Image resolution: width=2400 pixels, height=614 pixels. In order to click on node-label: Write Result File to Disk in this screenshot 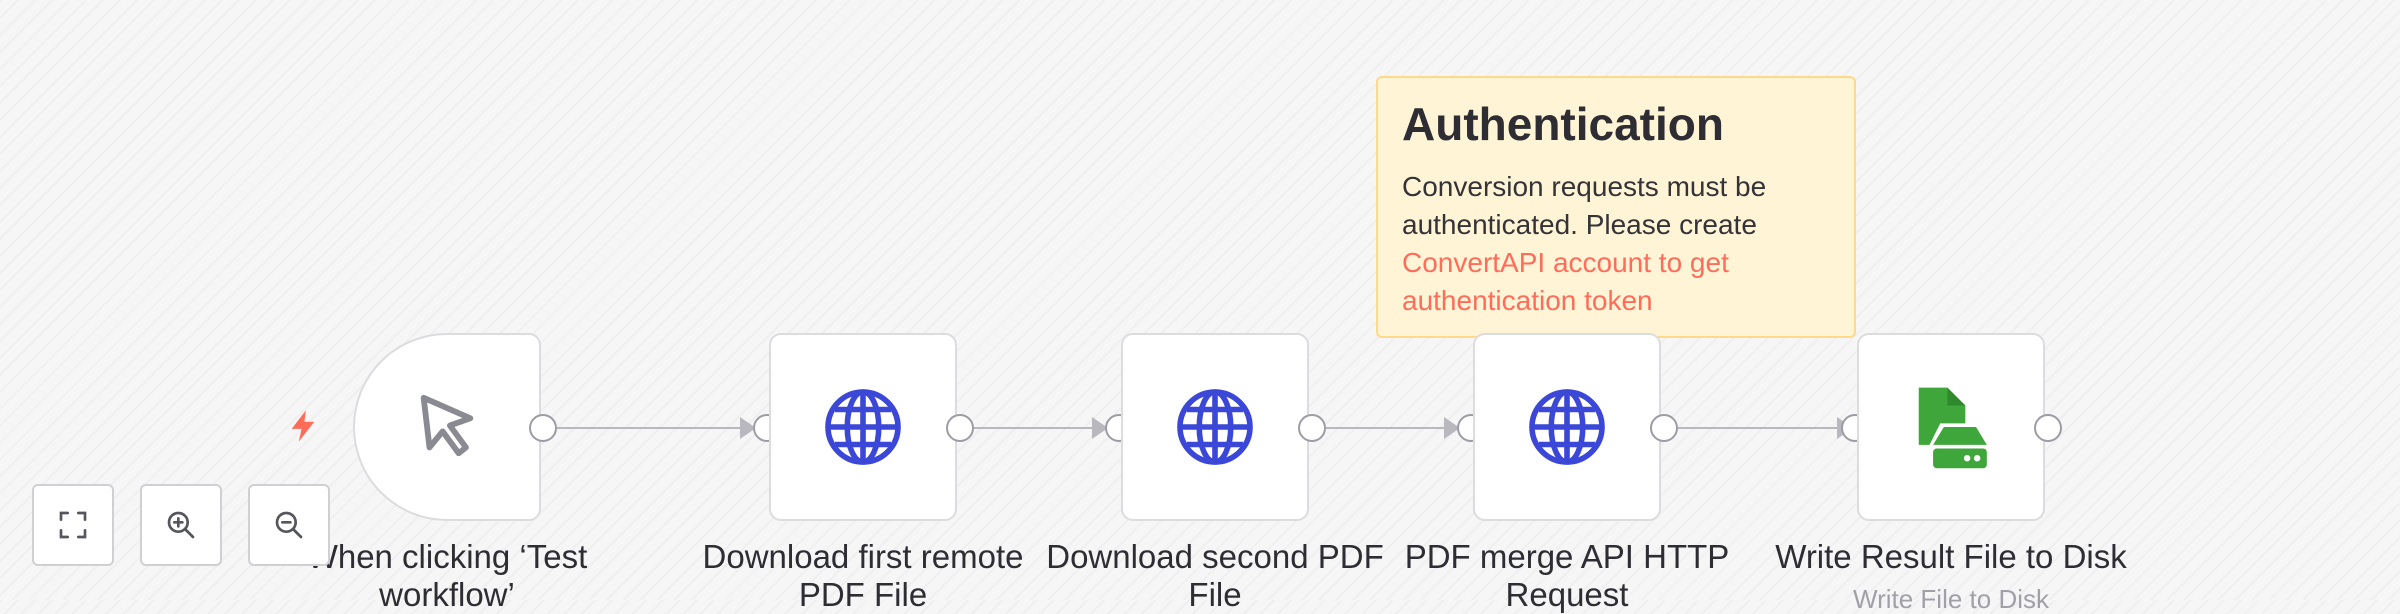, I will do `click(1951, 556)`.